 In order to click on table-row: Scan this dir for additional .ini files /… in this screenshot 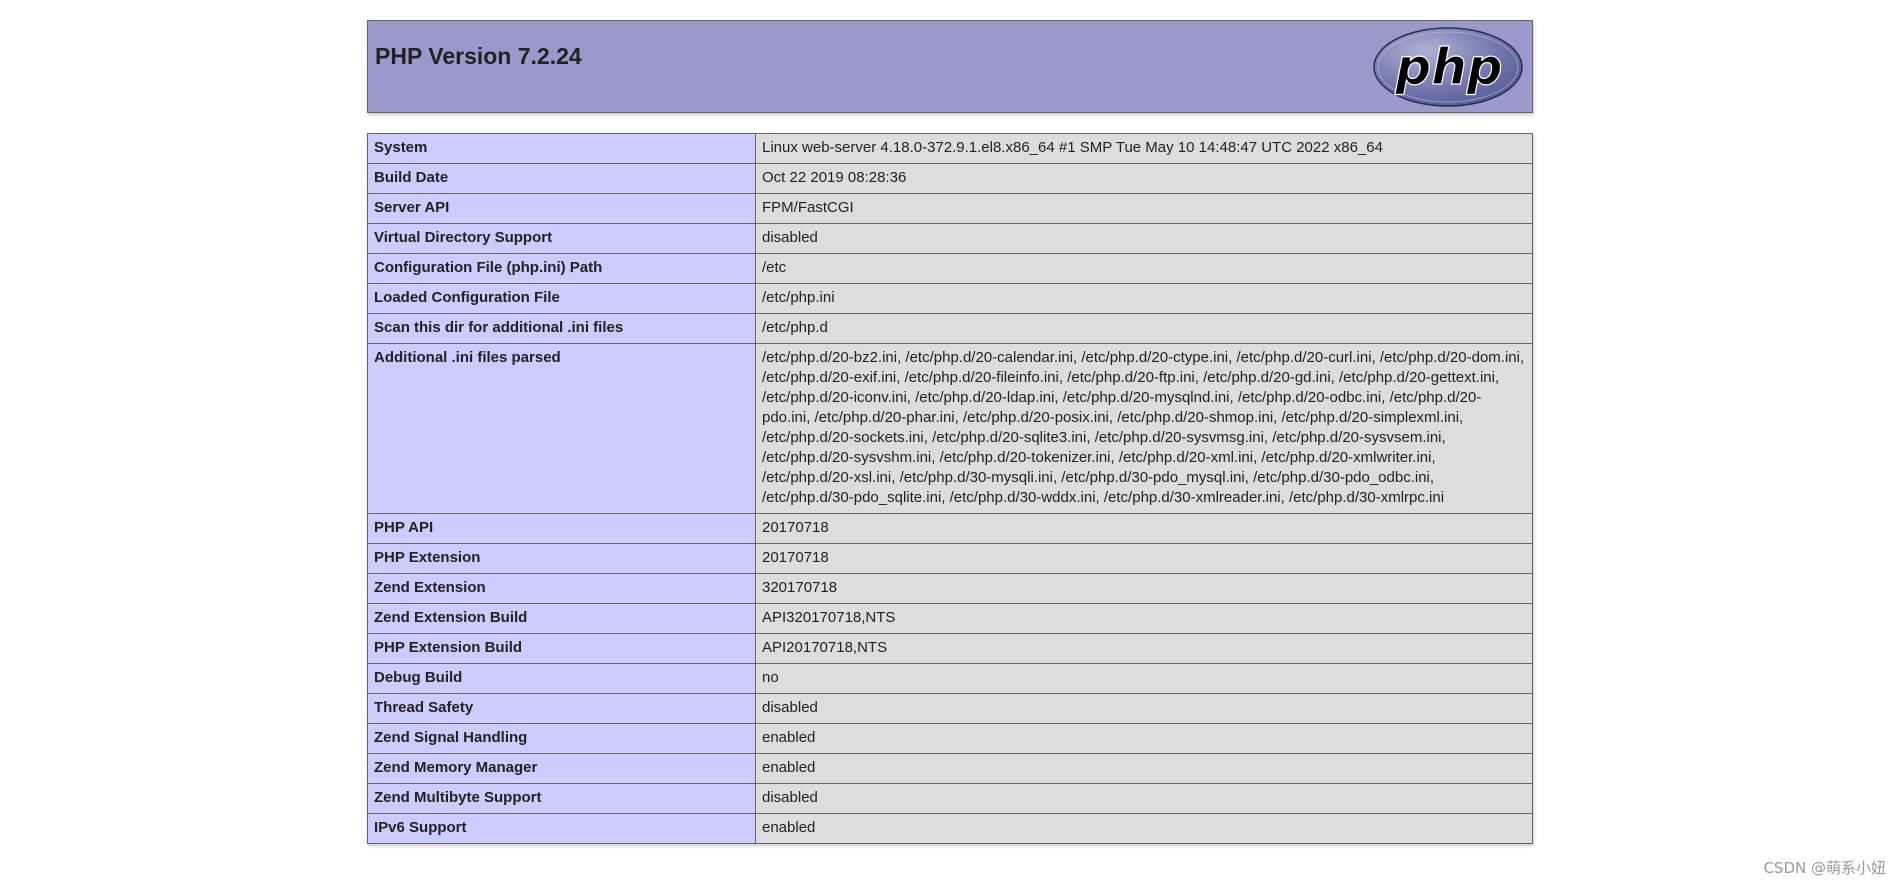, I will do `click(950, 328)`.